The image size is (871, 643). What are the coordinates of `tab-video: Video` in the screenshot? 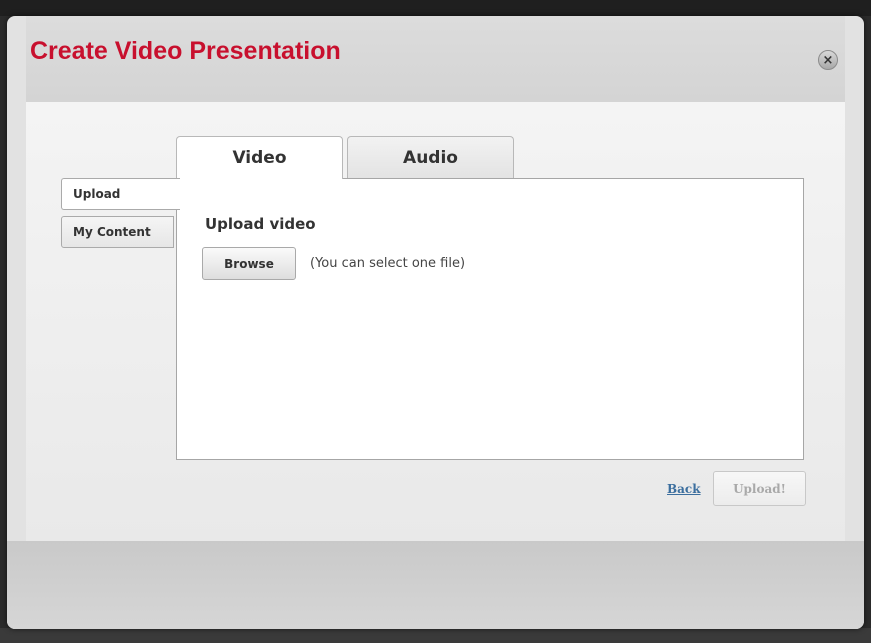 It's located at (259, 157).